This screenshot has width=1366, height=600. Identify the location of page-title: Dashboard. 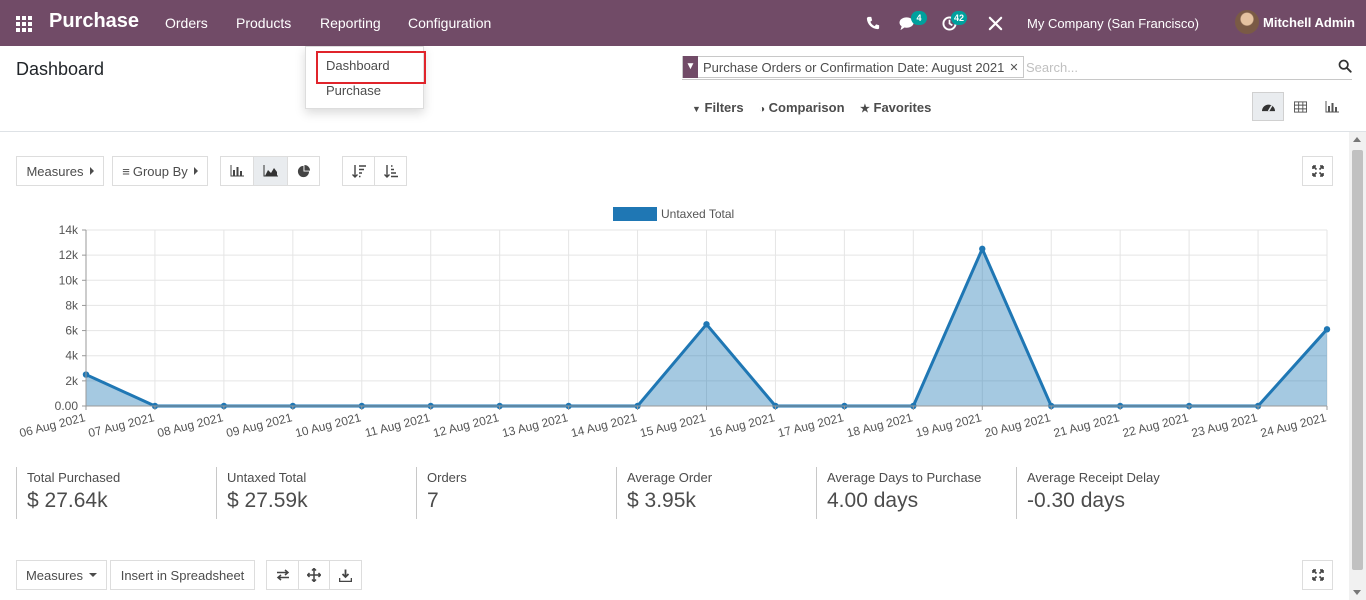
(60, 69).